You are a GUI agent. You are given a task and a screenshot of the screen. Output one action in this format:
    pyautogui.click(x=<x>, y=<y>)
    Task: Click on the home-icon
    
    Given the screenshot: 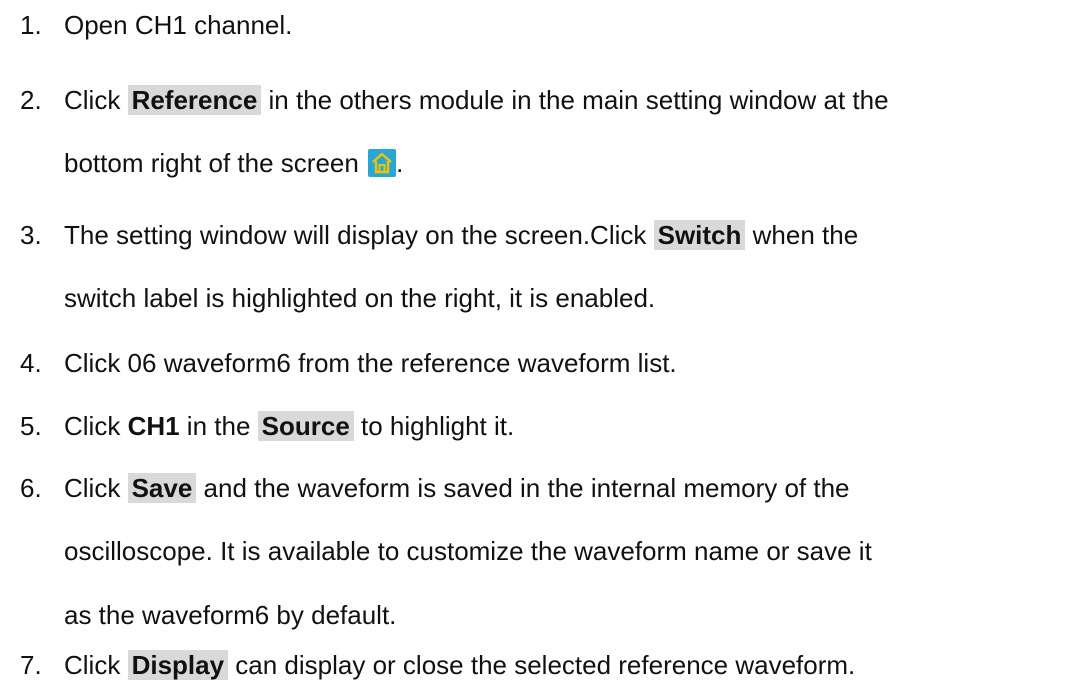 What is the action you would take?
    pyautogui.click(x=382, y=163)
    